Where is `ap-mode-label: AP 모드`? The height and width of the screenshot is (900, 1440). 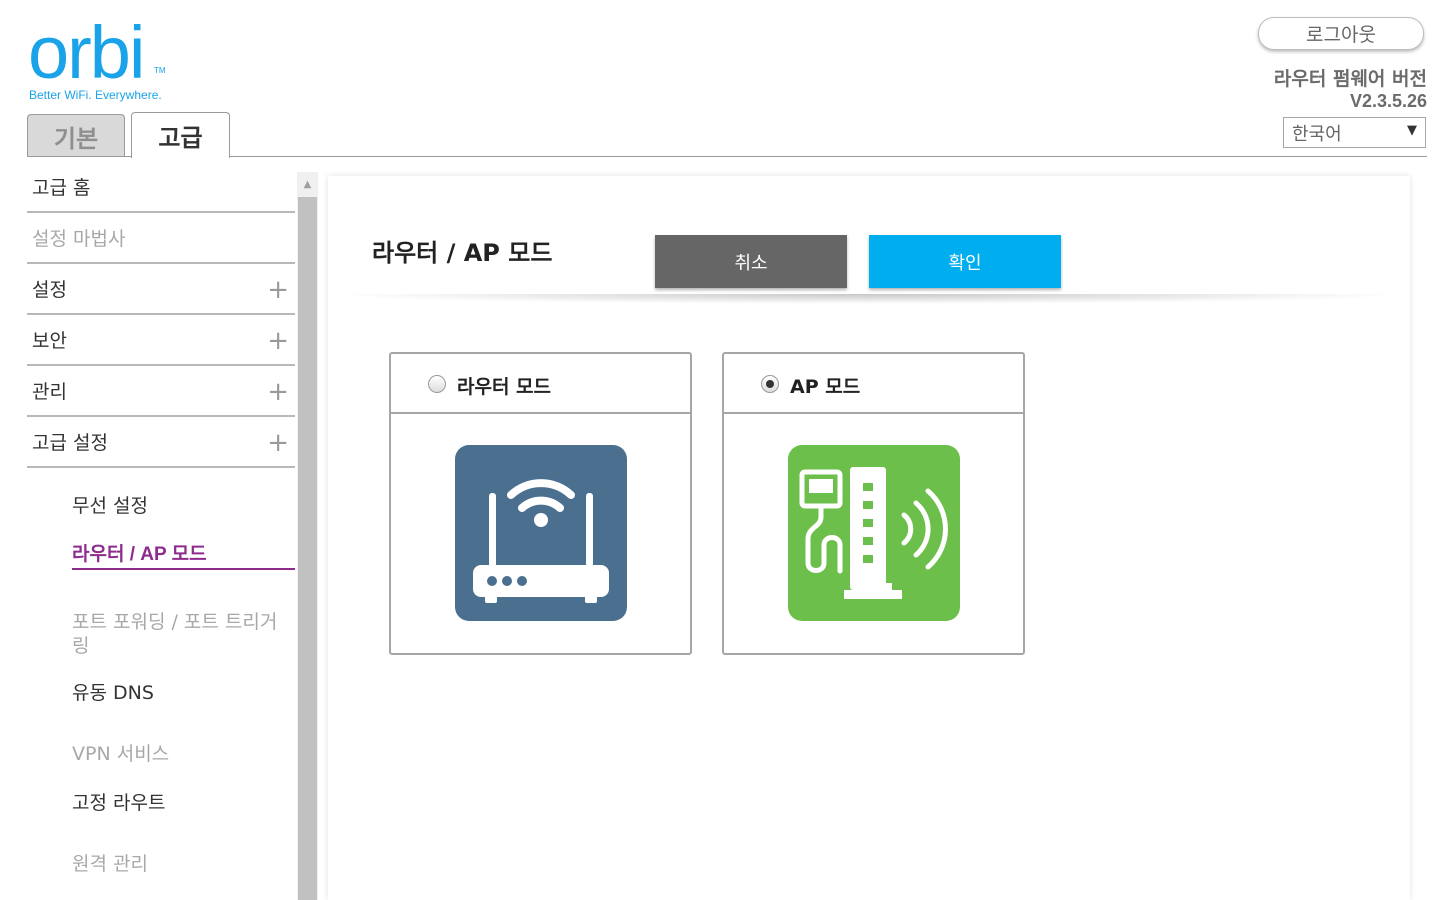 ap-mode-label: AP 모드 is located at coordinates (825, 387).